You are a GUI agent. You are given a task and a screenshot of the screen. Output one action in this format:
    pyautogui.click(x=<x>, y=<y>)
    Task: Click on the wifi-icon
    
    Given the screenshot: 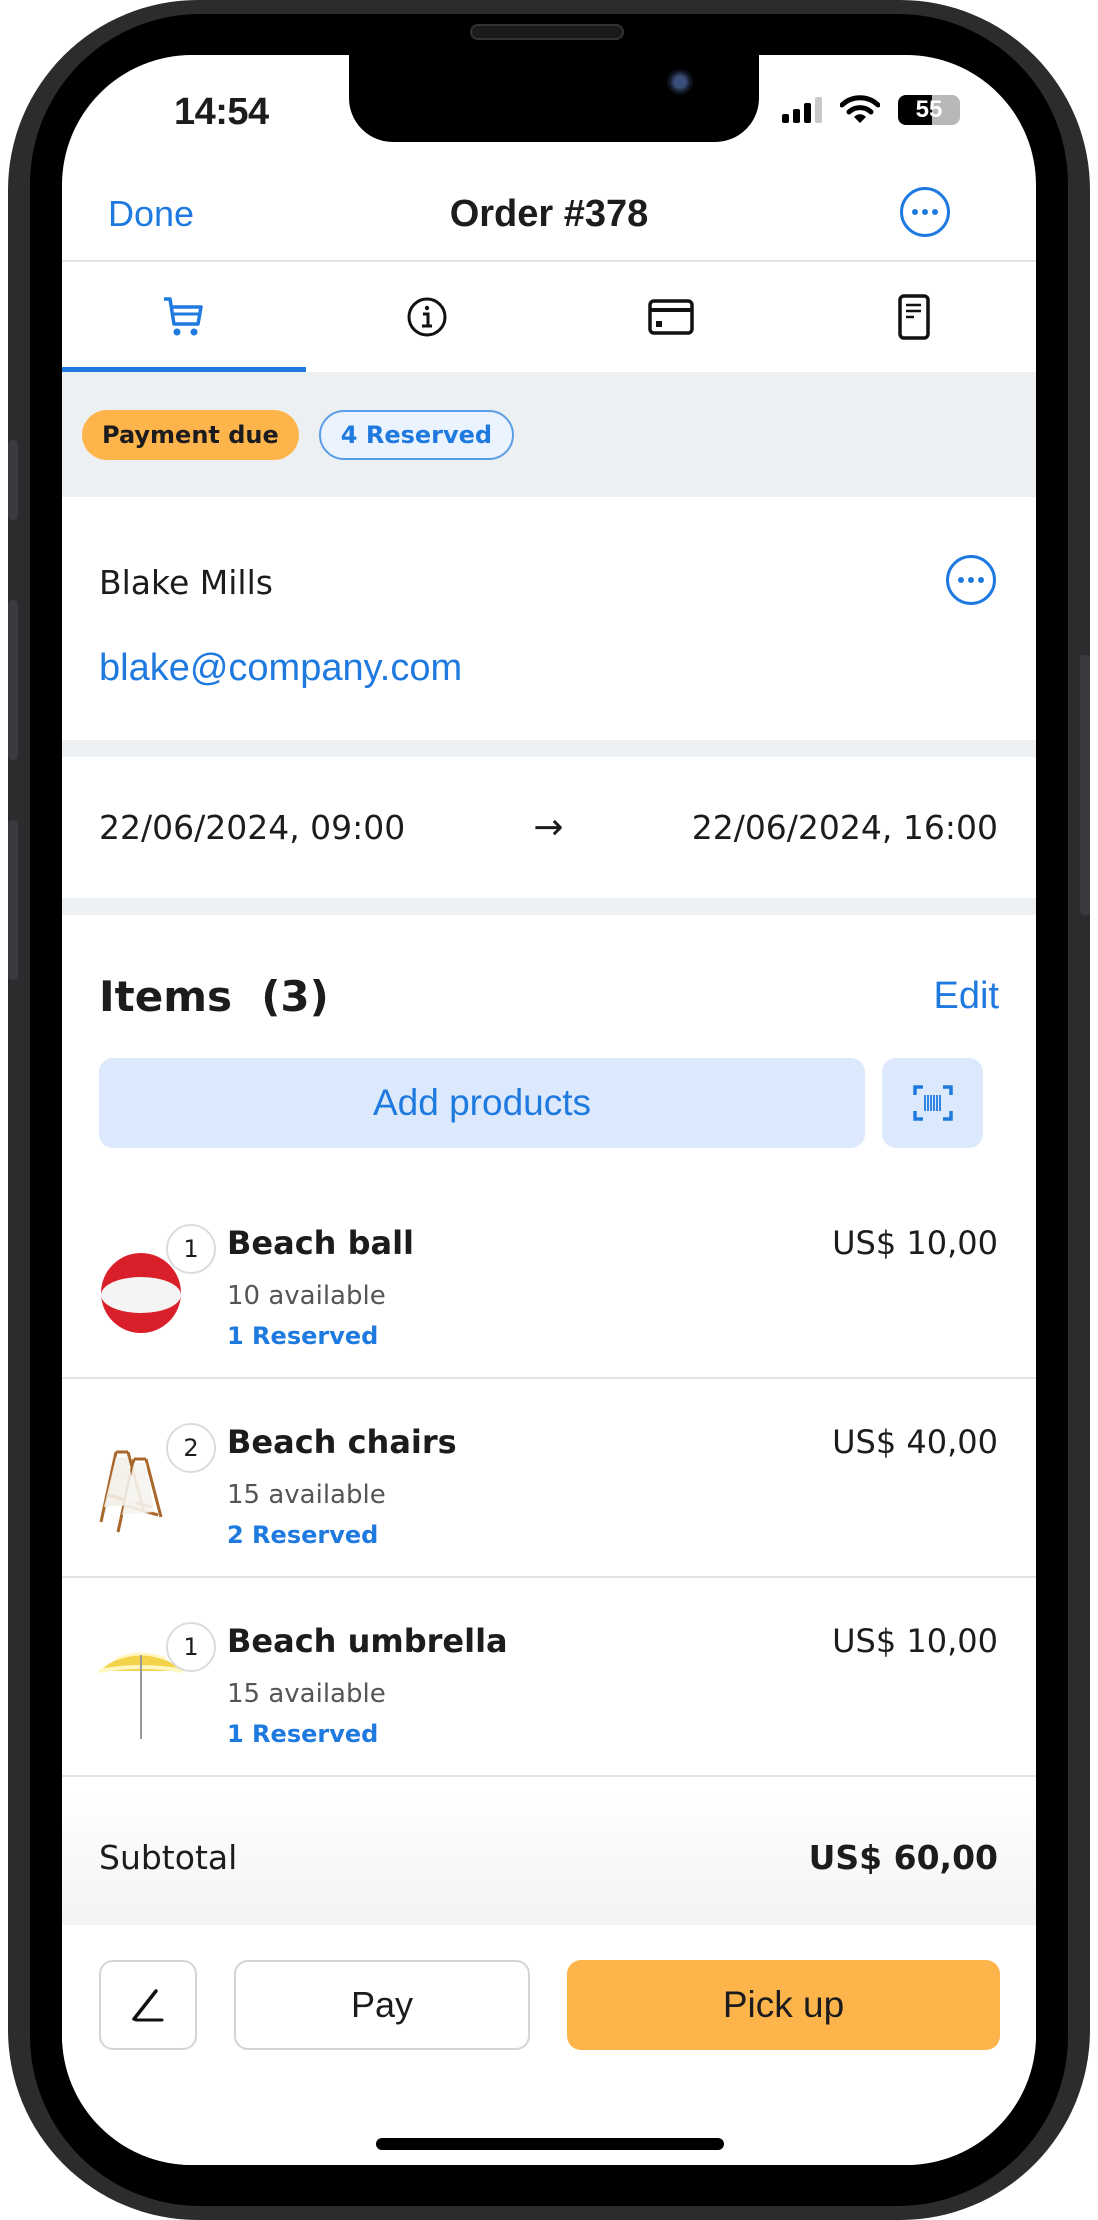 What is the action you would take?
    pyautogui.click(x=860, y=109)
    